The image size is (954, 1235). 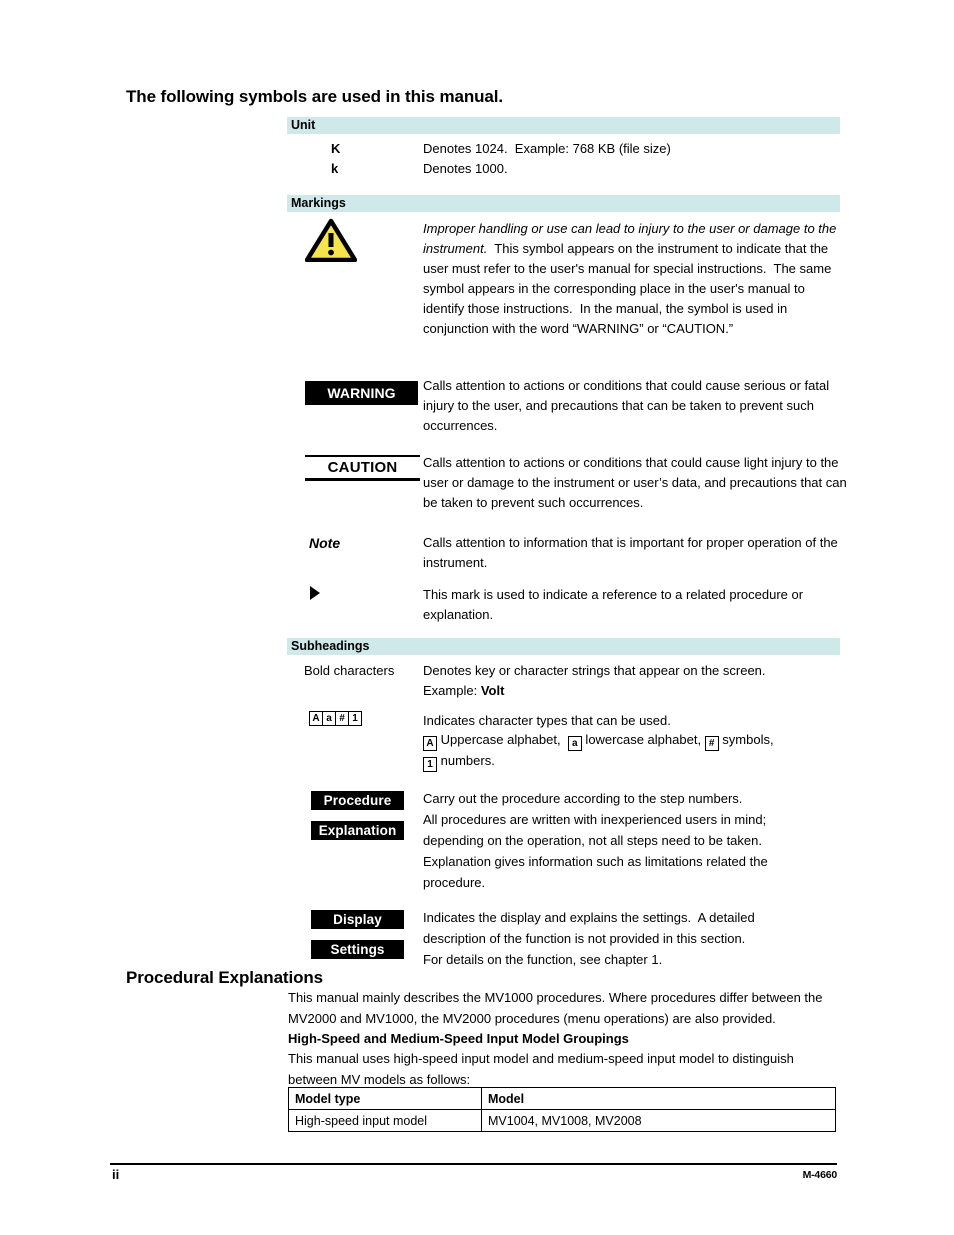 What do you see at coordinates (357, 800) in the screenshot?
I see `procedure-chip: Procedure` at bounding box center [357, 800].